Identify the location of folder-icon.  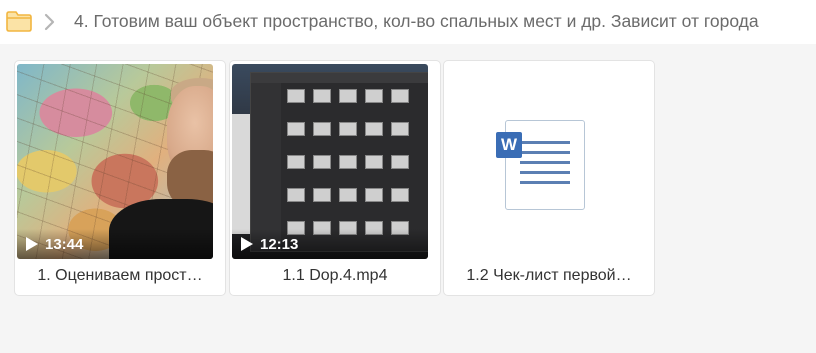
(19, 21).